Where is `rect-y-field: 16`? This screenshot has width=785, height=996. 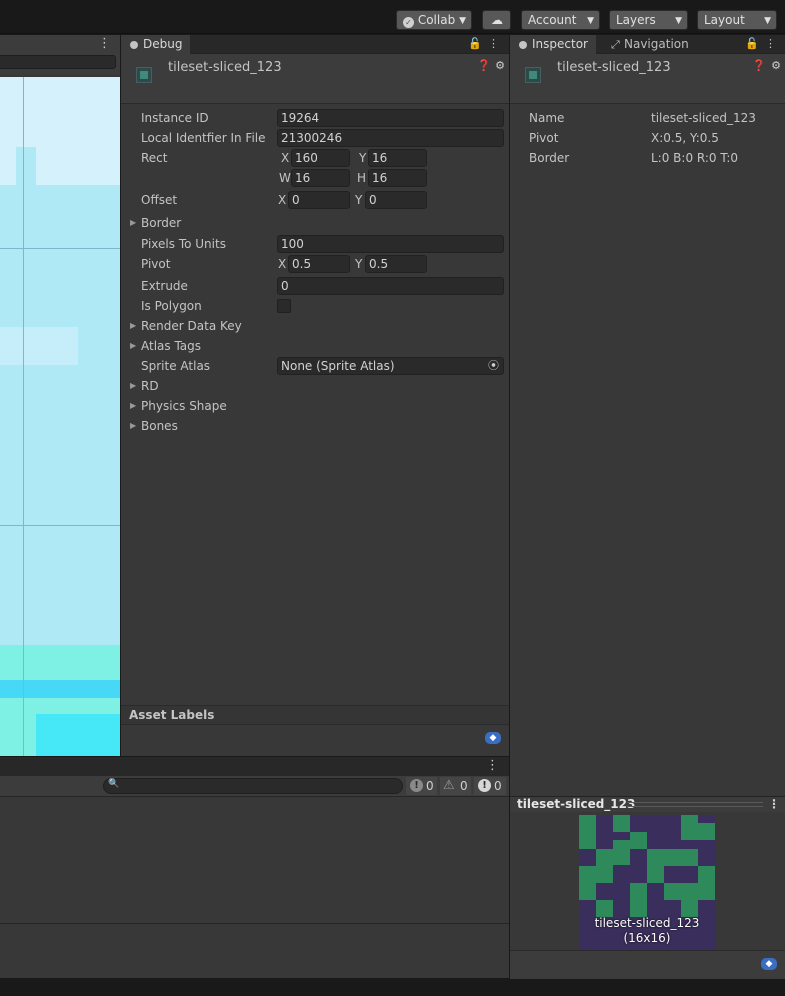 rect-y-field: 16 is located at coordinates (397, 158).